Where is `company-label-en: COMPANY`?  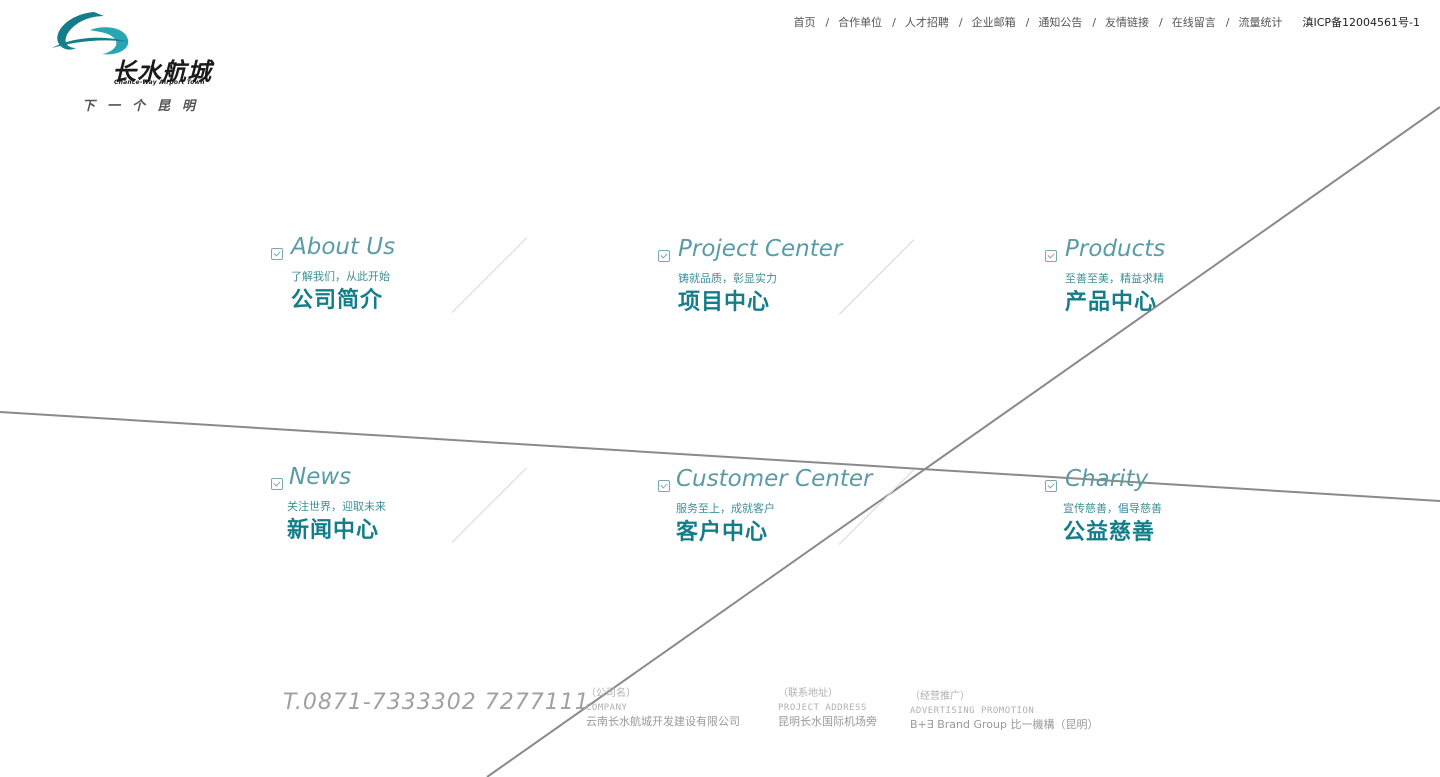 company-label-en: COMPANY is located at coordinates (607, 708).